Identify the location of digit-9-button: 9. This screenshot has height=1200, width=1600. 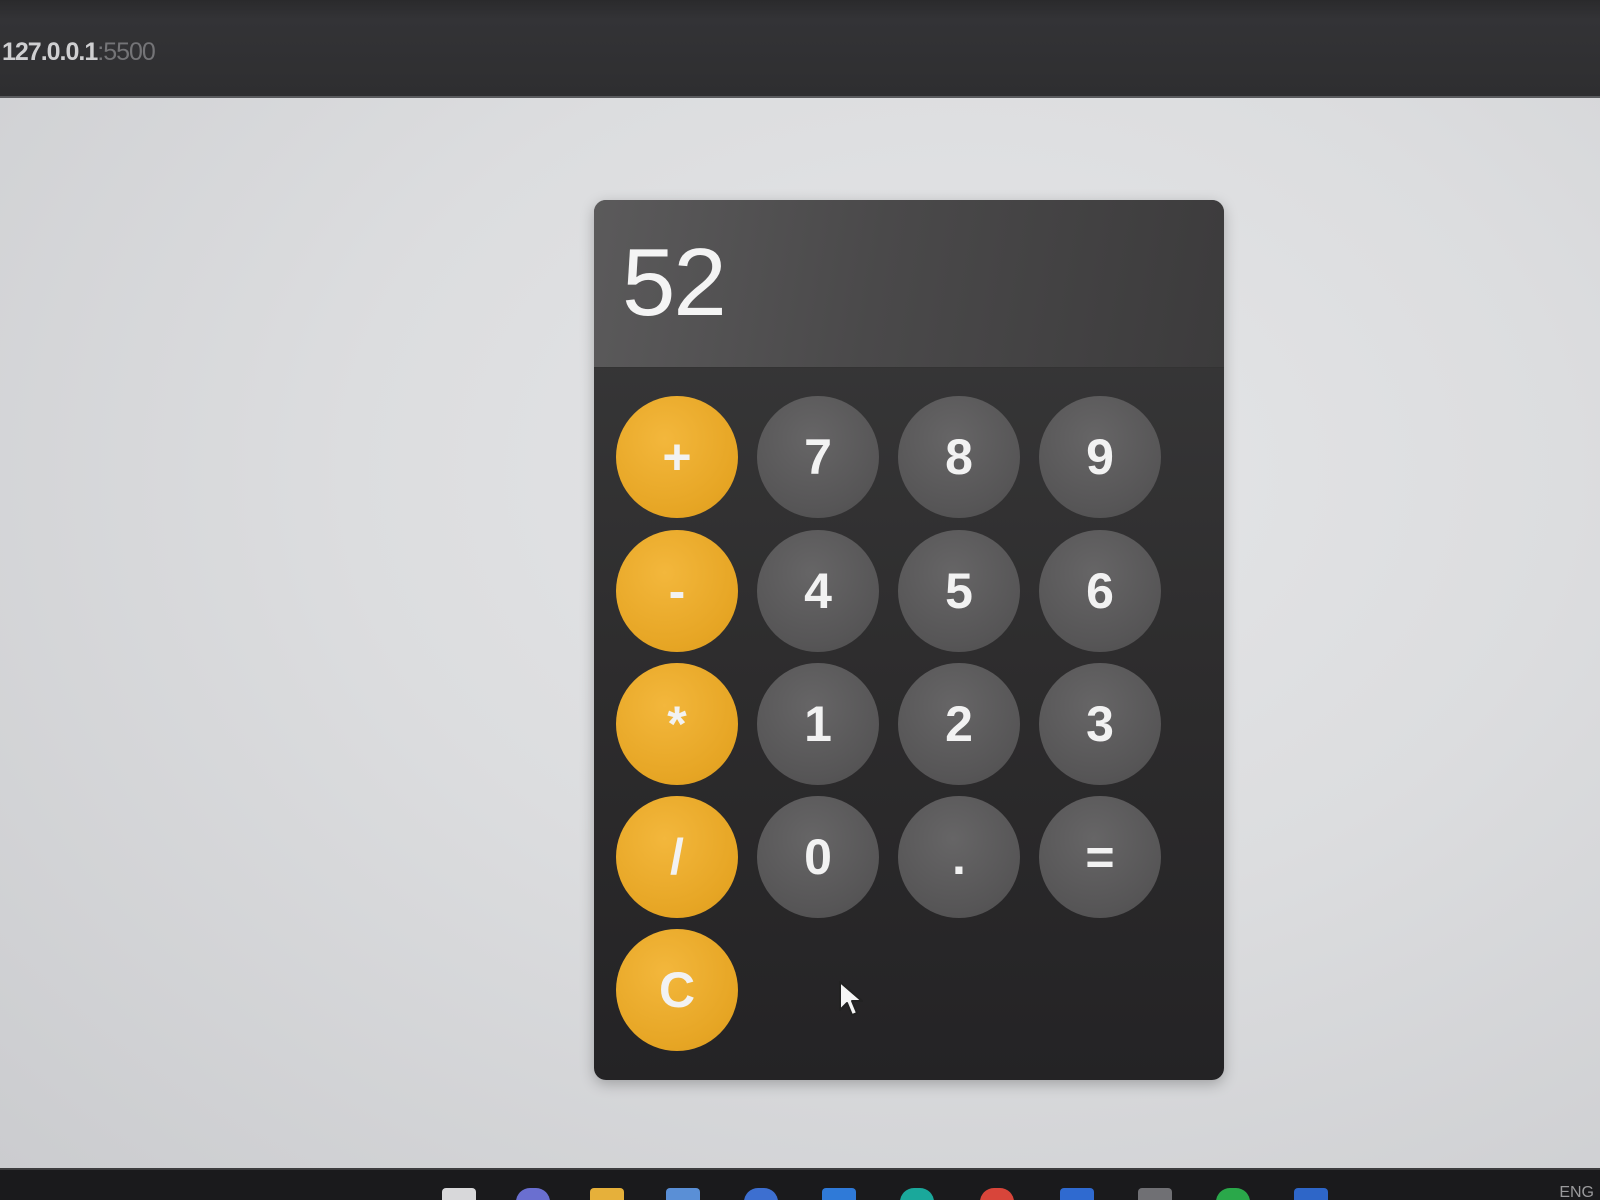
(1100, 457).